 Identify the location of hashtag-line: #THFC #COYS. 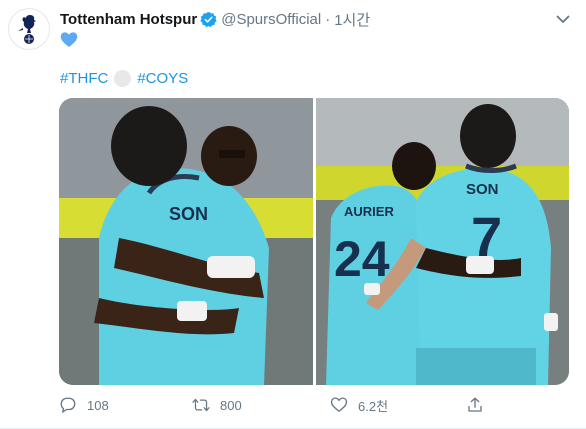
(124, 78).